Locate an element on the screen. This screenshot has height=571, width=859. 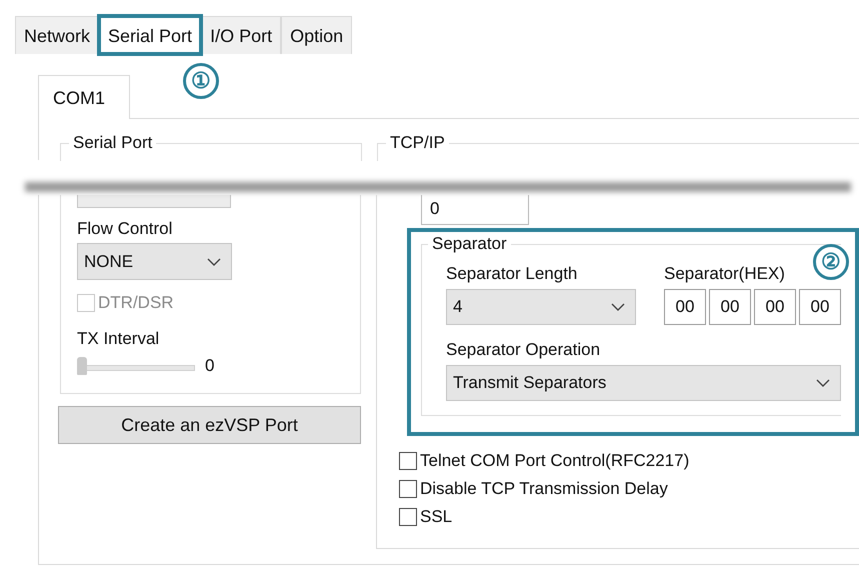
callout-number: ② is located at coordinates (831, 262).